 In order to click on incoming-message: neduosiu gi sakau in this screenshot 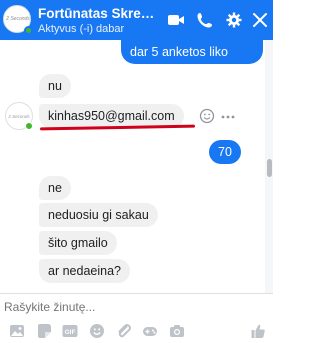, I will do `click(98, 215)`.